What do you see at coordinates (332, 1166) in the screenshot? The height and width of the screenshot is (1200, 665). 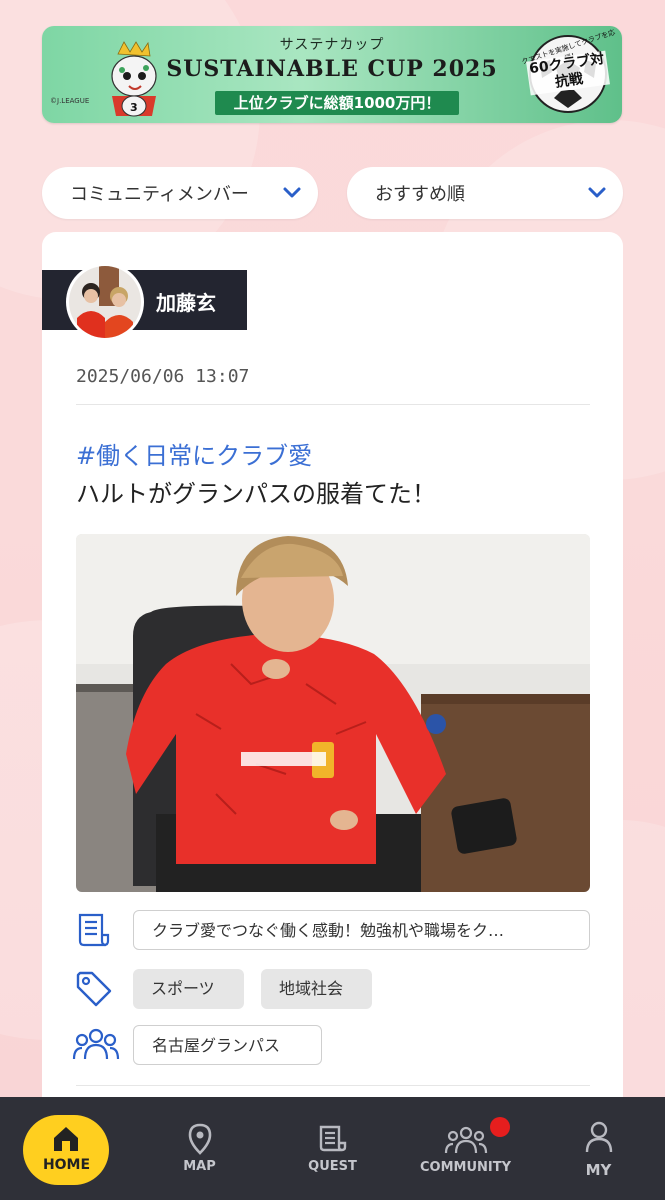 I see `nav-quest-label: QUEST` at bounding box center [332, 1166].